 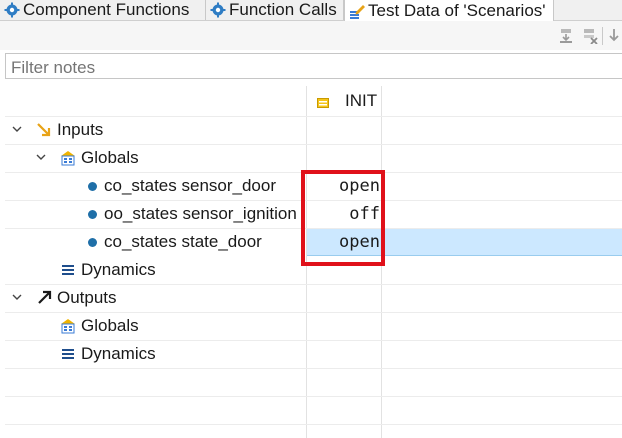 What do you see at coordinates (323, 104) in the screenshot?
I see `column-icon` at bounding box center [323, 104].